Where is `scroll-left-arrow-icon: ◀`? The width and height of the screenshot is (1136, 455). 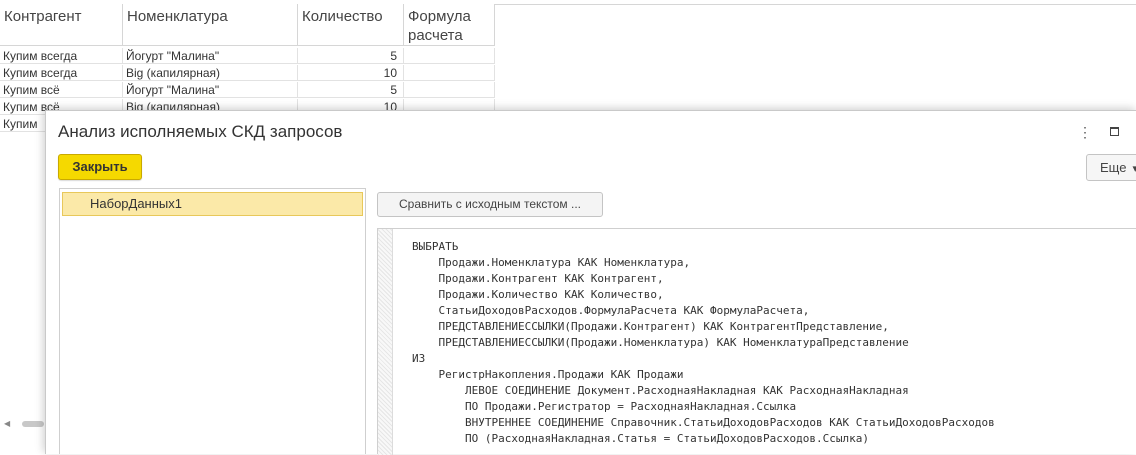
scroll-left-arrow-icon: ◀ is located at coordinates (7, 423).